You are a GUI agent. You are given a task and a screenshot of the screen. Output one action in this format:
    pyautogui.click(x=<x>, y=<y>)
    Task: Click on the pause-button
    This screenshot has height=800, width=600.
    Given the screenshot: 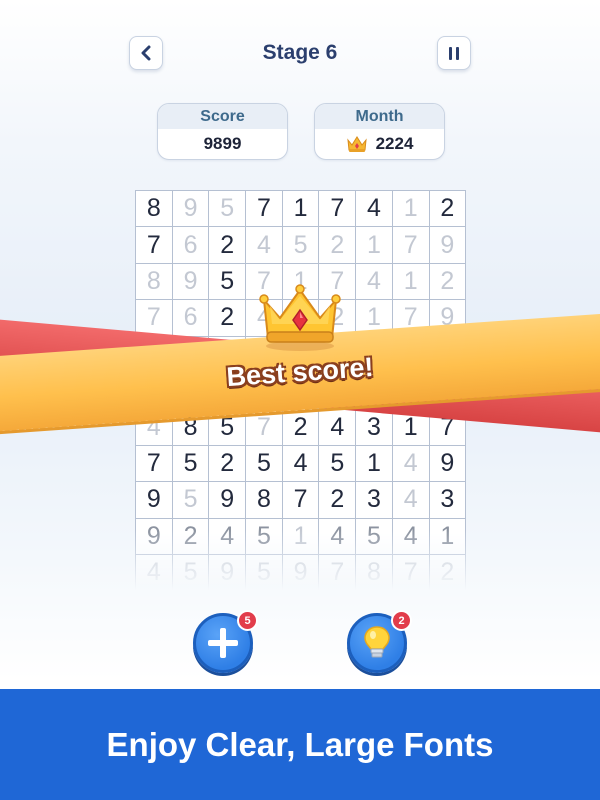 What is the action you would take?
    pyautogui.click(x=454, y=53)
    